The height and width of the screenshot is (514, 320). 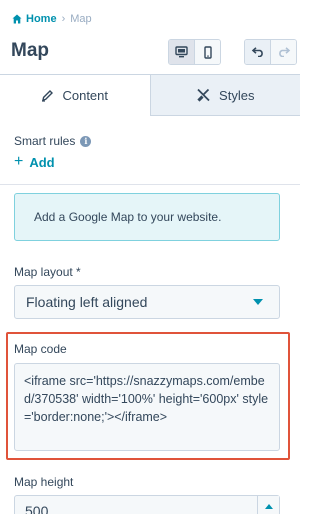 I want to click on desktop-icon, so click(x=181, y=52).